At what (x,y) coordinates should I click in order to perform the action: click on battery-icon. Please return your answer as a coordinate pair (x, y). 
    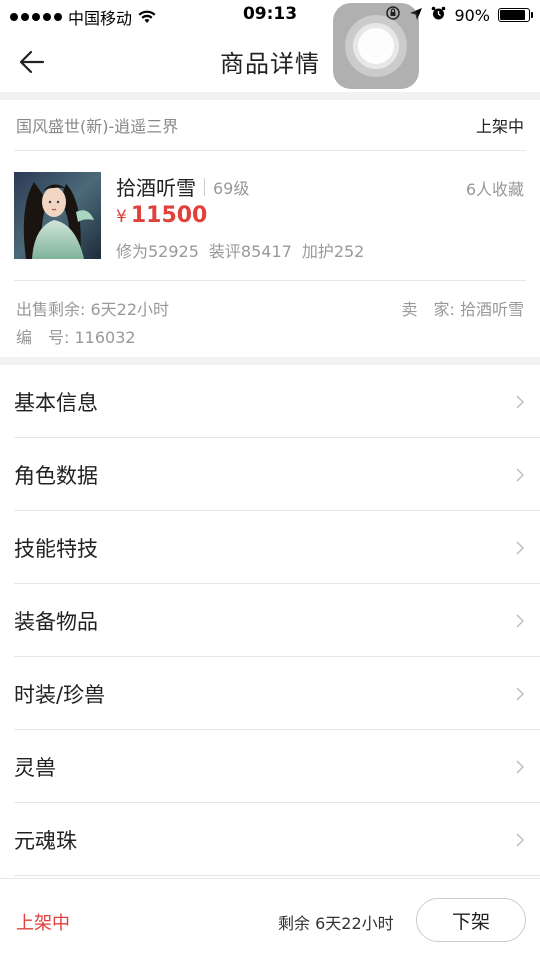
    Looking at the image, I should click on (515, 15).